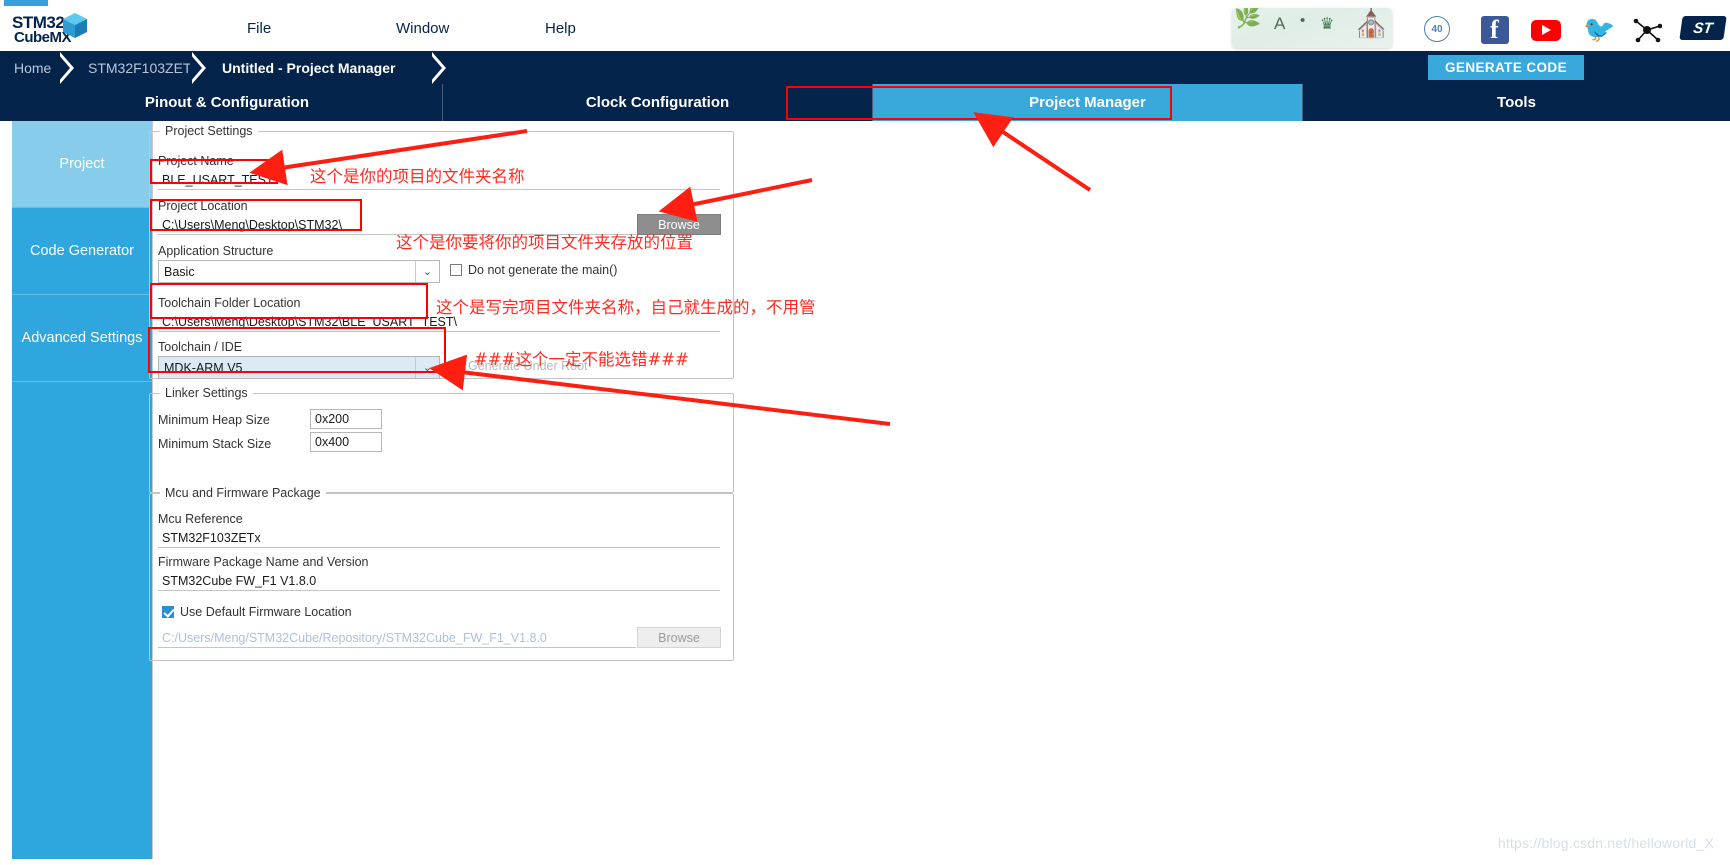 The width and height of the screenshot is (1730, 865). I want to click on minimum-heap-size-label: Minimum Heap Size, so click(214, 420).